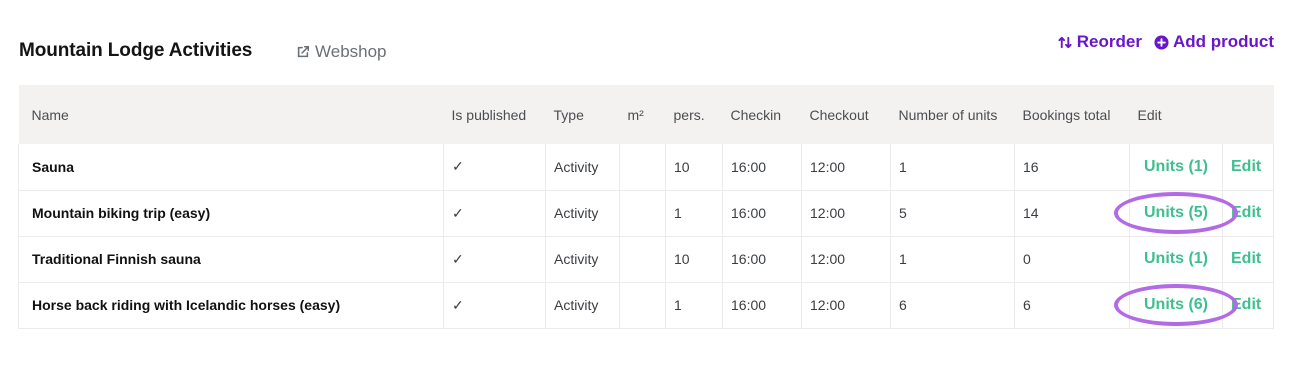 Image resolution: width=1311 pixels, height=370 pixels. Describe the element at coordinates (1223, 41) in the screenshot. I see `add-product-label: Add product` at that location.